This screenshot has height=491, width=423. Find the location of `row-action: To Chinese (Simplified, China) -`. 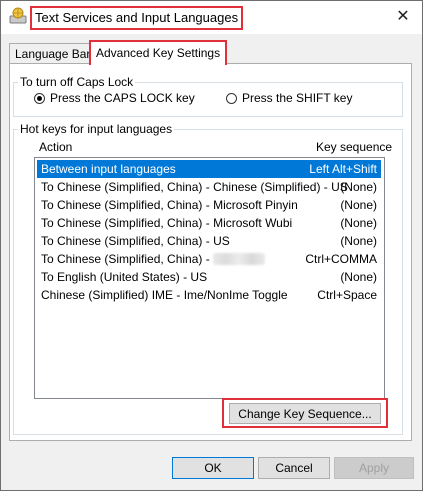

row-action: To Chinese (Simplified, China) - is located at coordinates (153, 259).